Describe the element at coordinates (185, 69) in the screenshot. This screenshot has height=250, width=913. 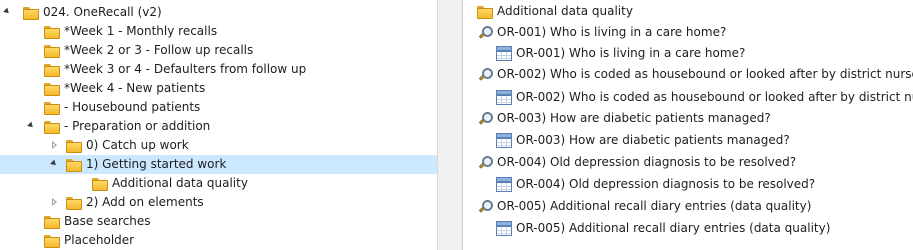
I see `tree-label: *Week 3 or 4 - Defaulters from follow up` at that location.